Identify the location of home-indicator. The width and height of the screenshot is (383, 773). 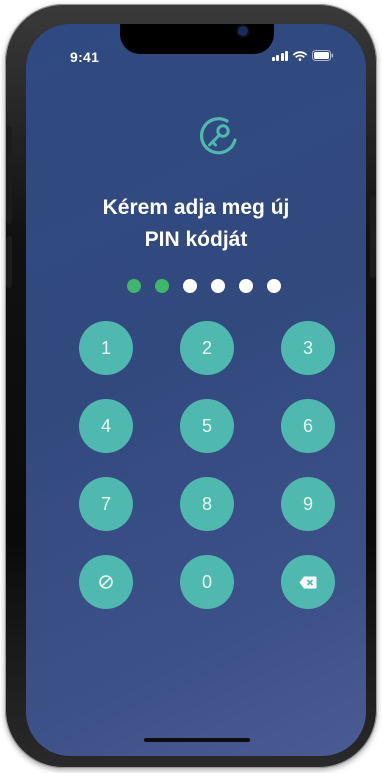
(197, 740).